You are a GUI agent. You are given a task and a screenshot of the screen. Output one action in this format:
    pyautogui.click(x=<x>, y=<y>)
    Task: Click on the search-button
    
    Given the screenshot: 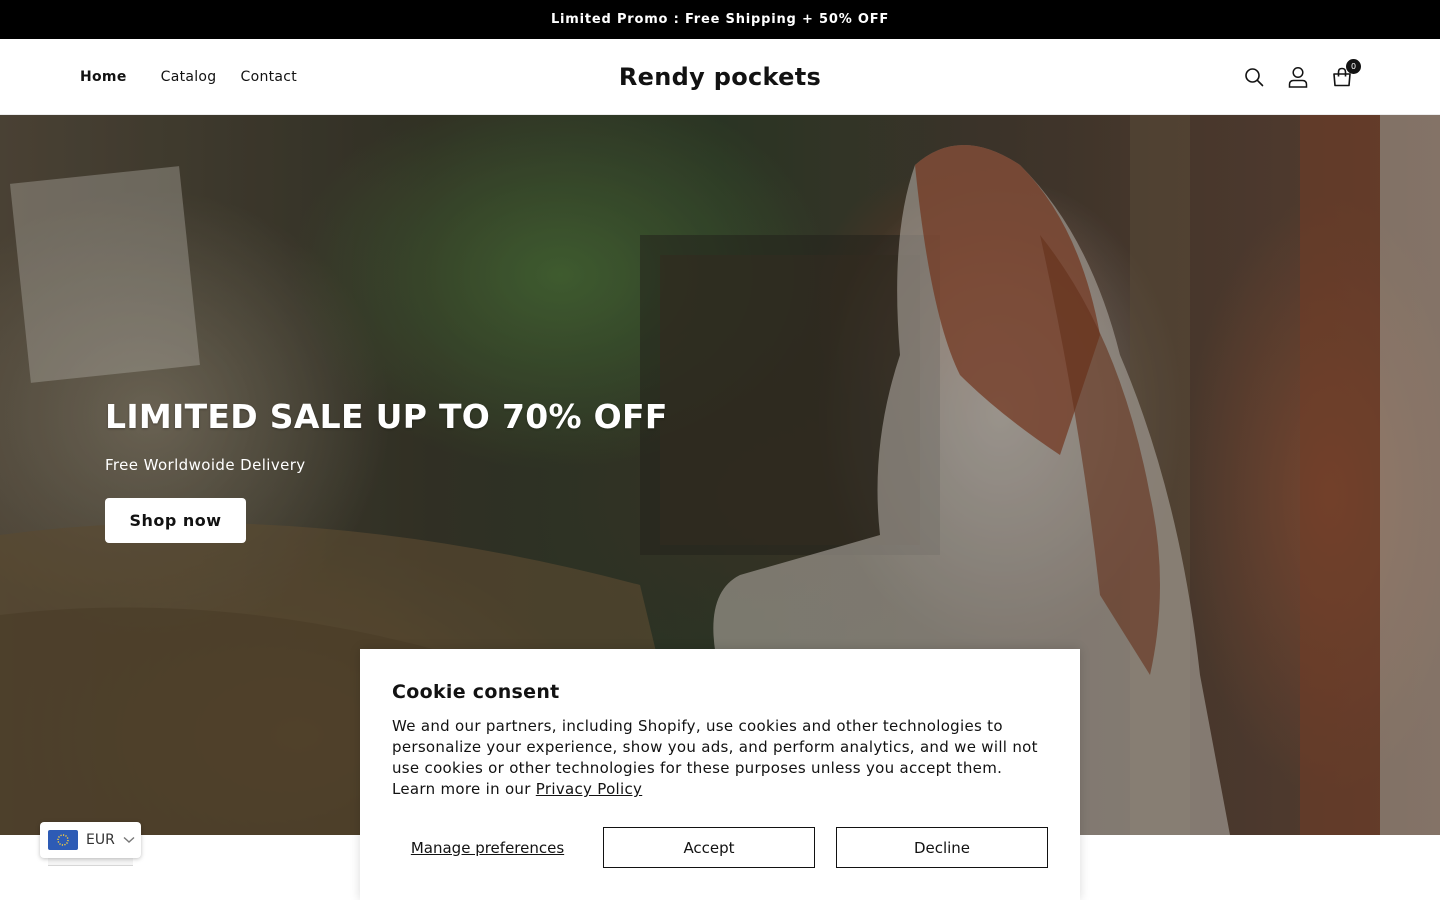 What is the action you would take?
    pyautogui.click(x=1254, y=77)
    